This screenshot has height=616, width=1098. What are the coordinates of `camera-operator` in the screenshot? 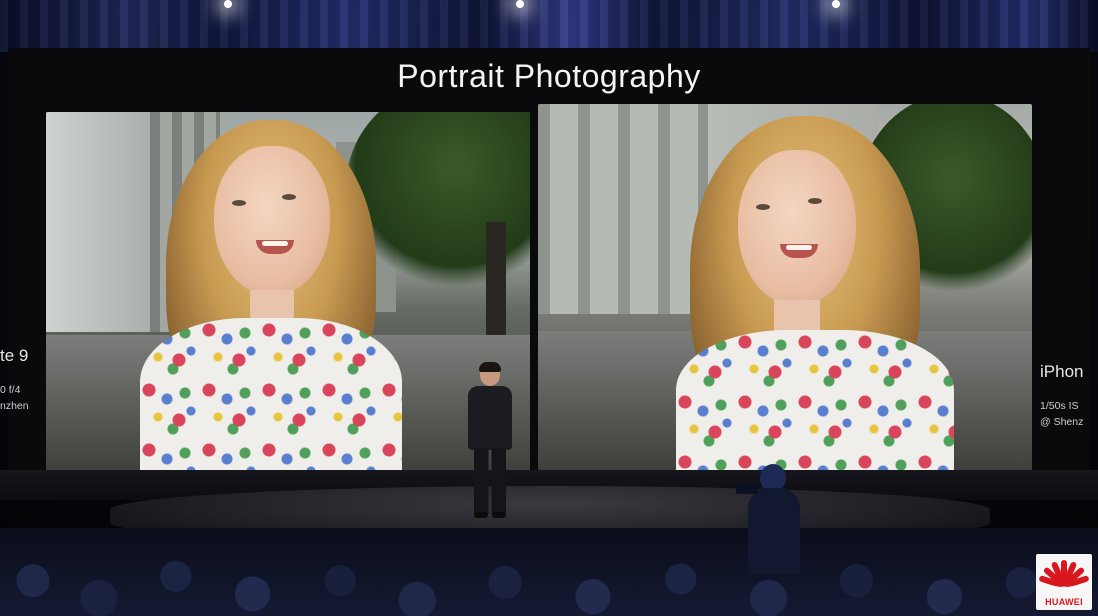 It's located at (770, 519).